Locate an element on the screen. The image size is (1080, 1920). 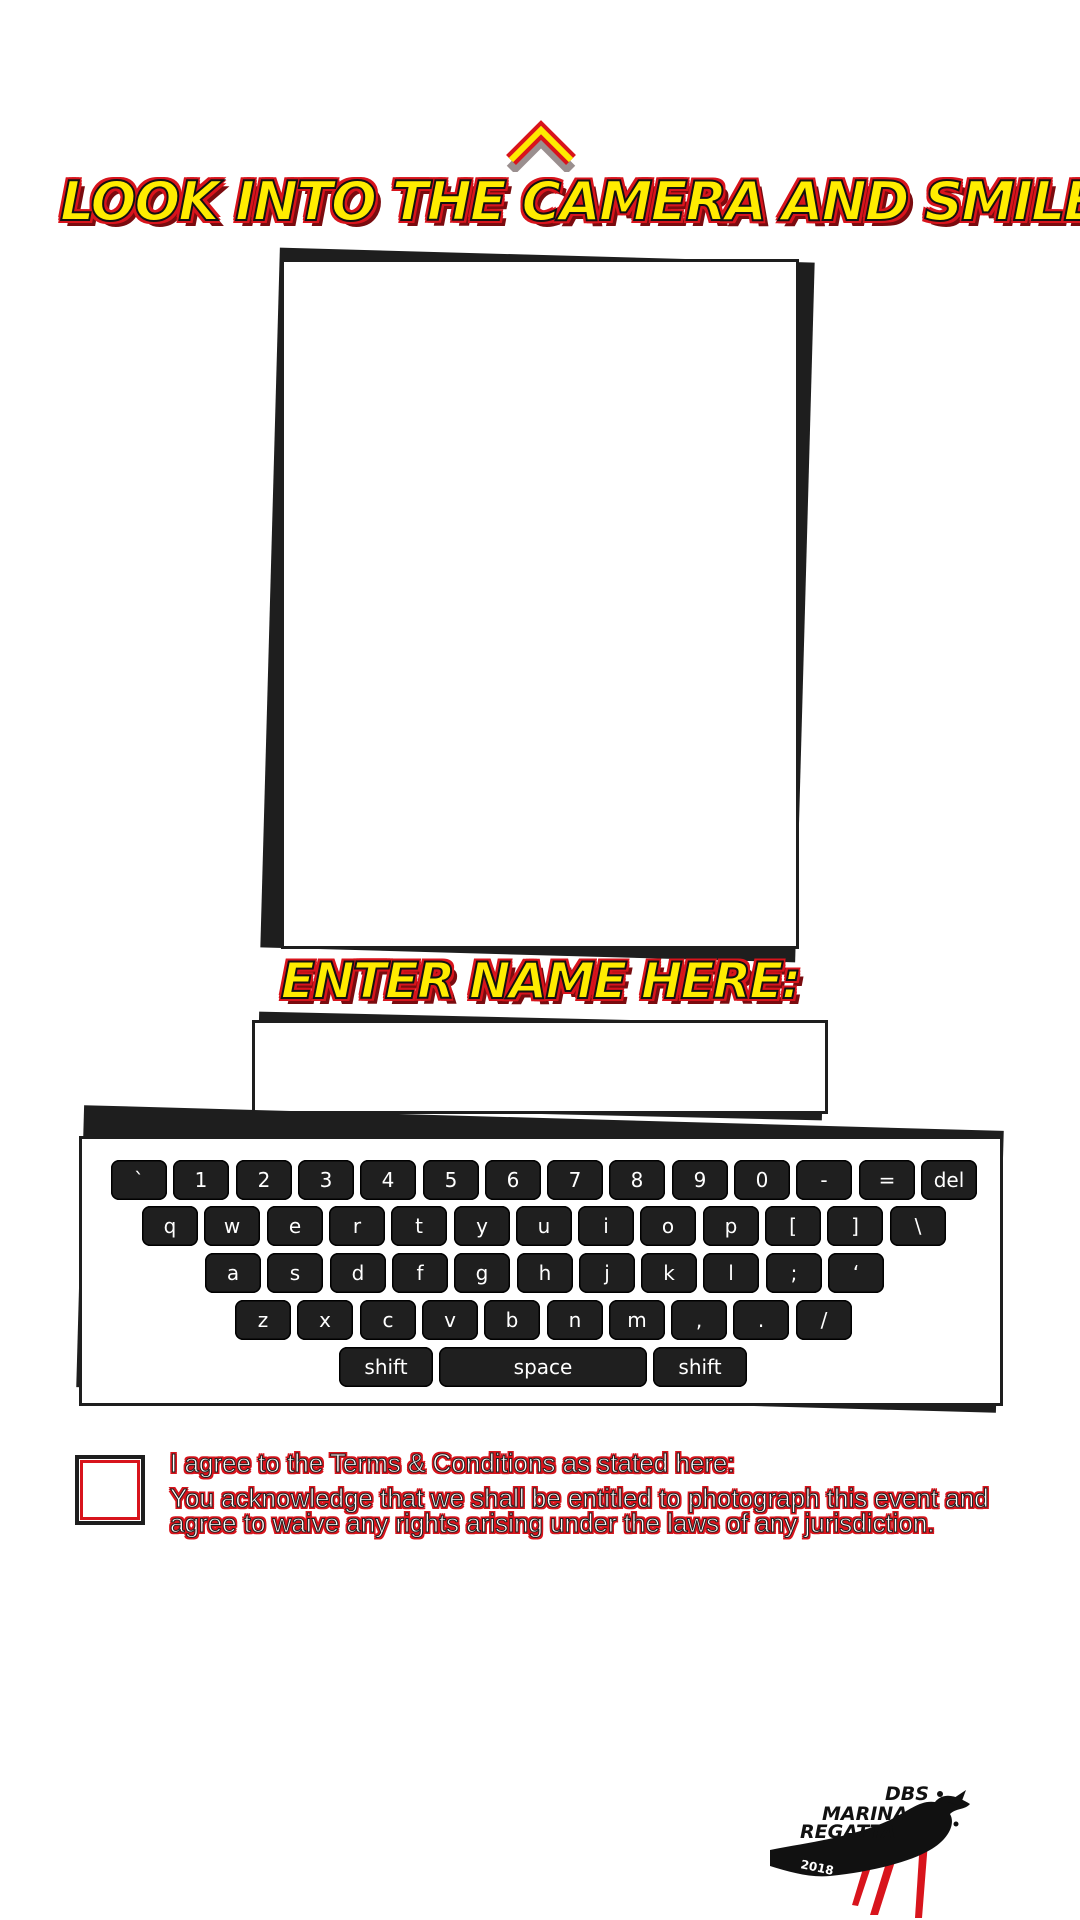
key-c: c is located at coordinates (388, 1320).